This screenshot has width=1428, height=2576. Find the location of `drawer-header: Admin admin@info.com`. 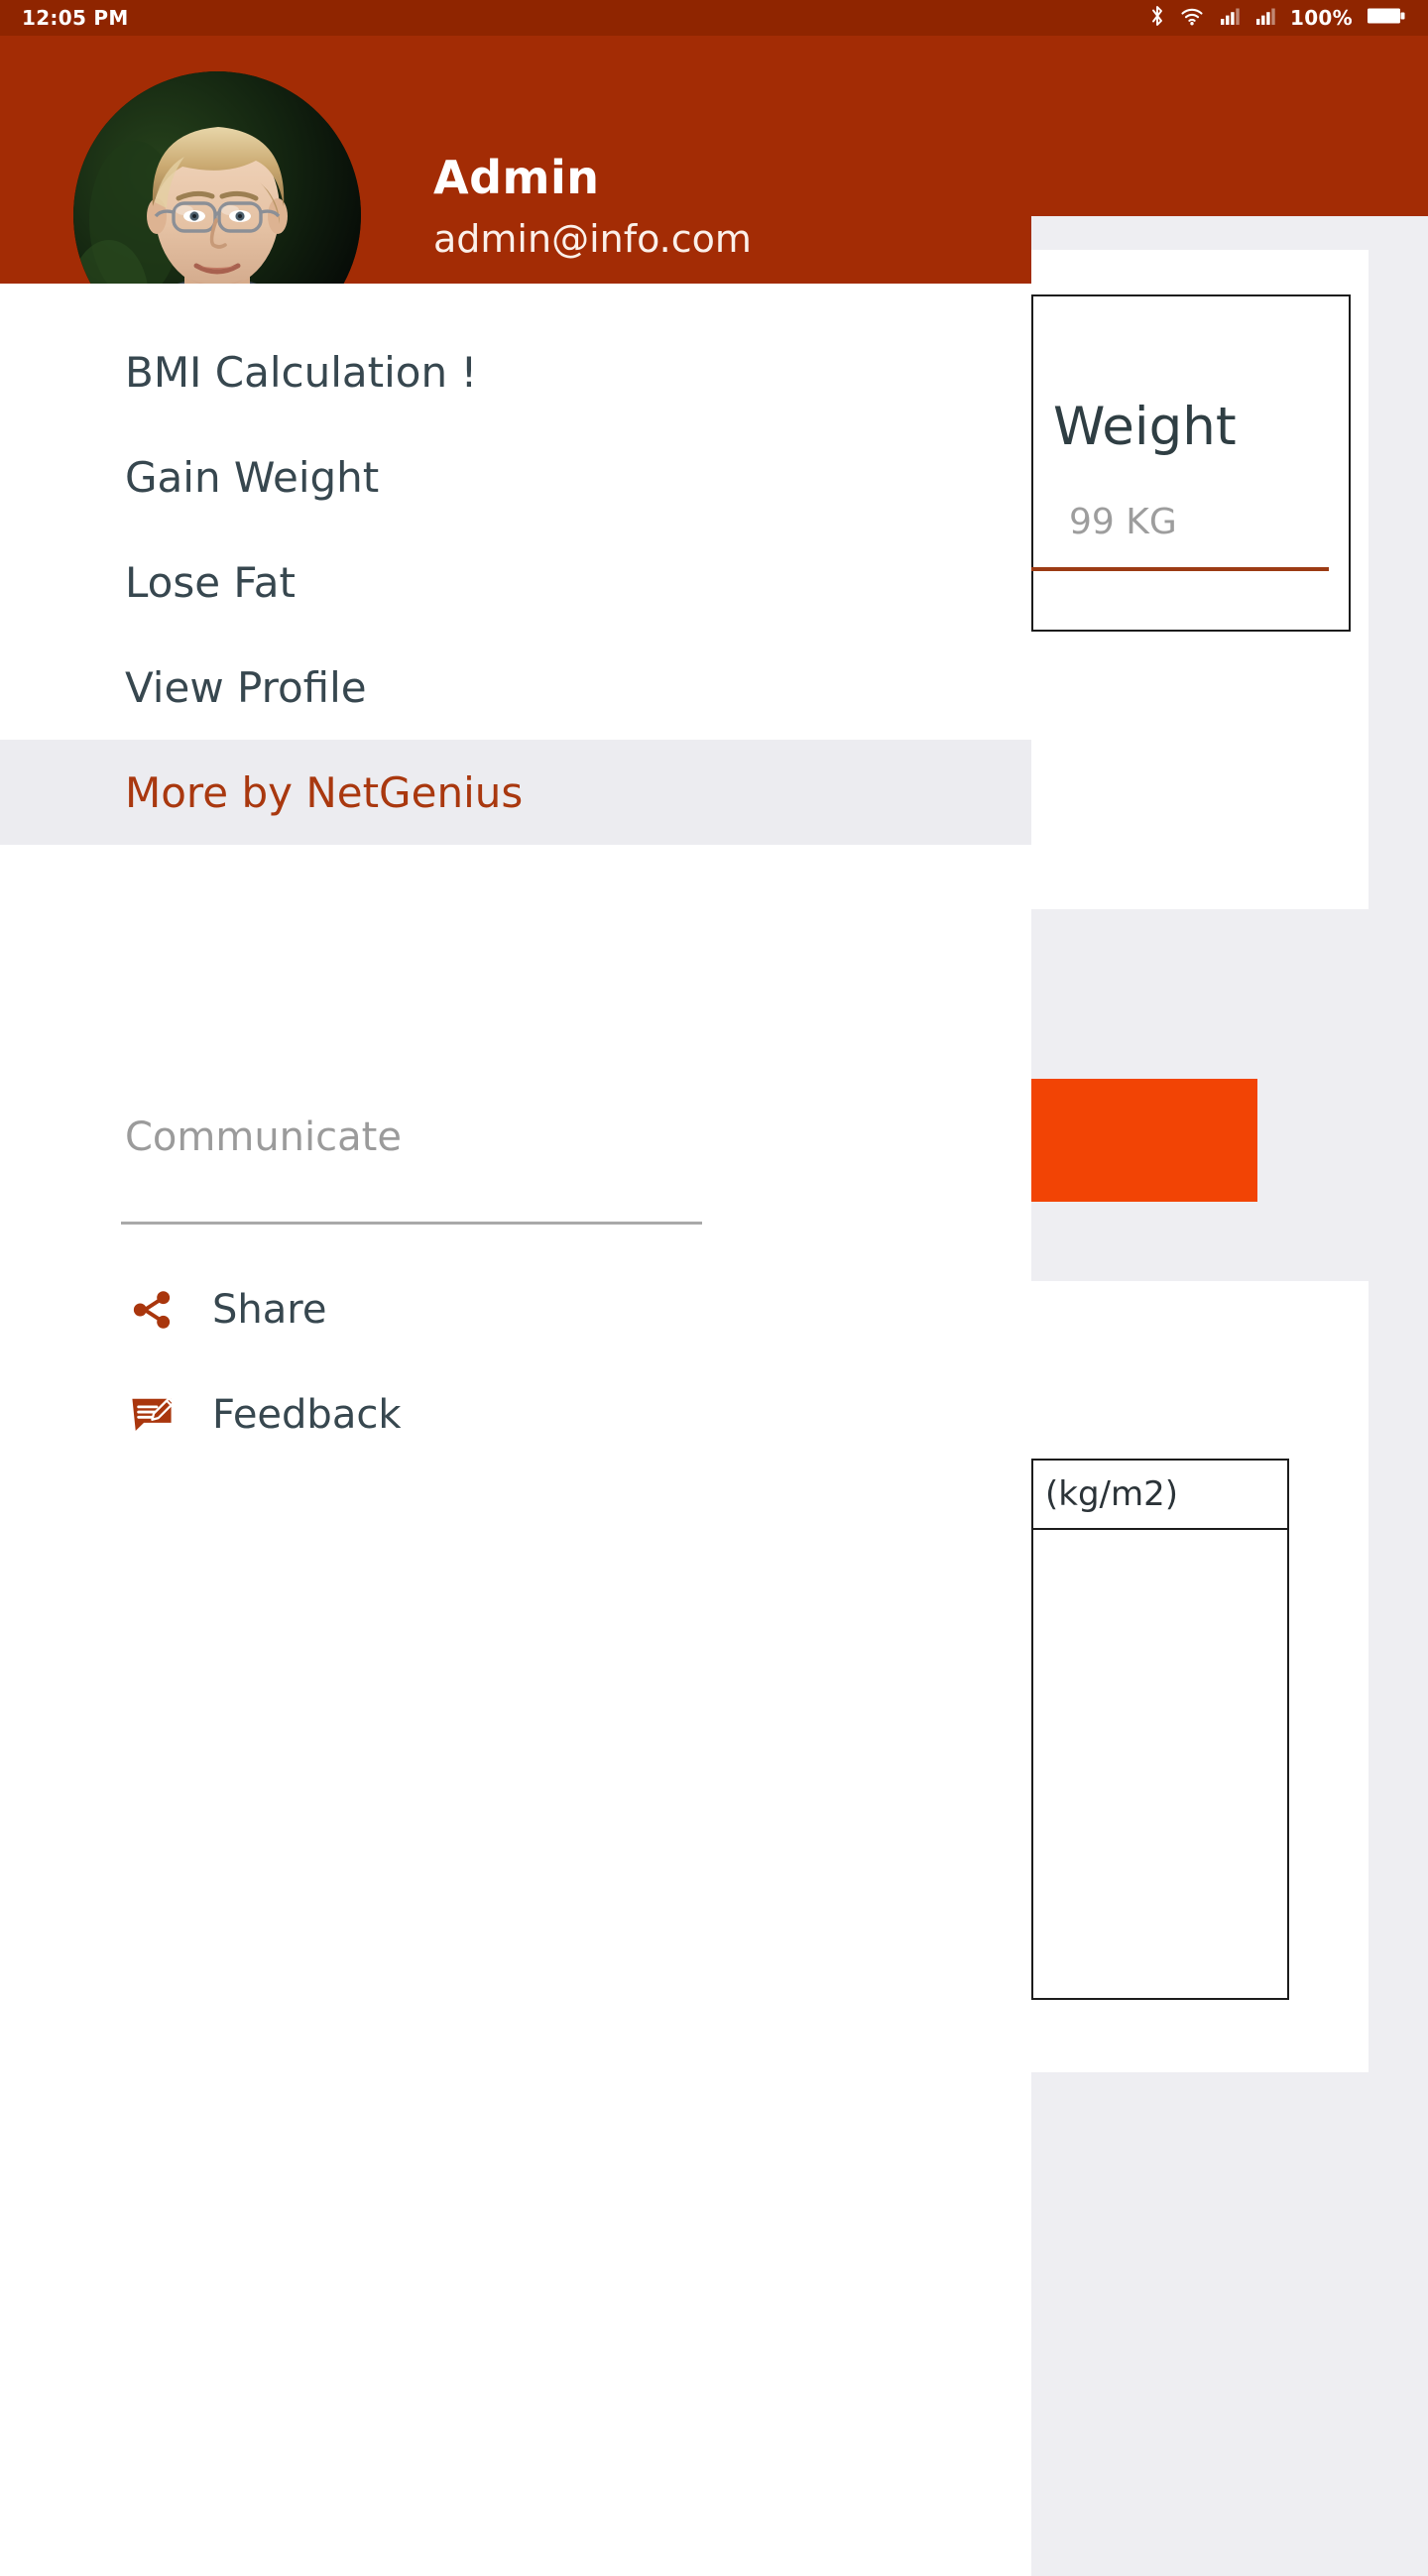

drawer-header: Admin admin@info.com is located at coordinates (515, 160).